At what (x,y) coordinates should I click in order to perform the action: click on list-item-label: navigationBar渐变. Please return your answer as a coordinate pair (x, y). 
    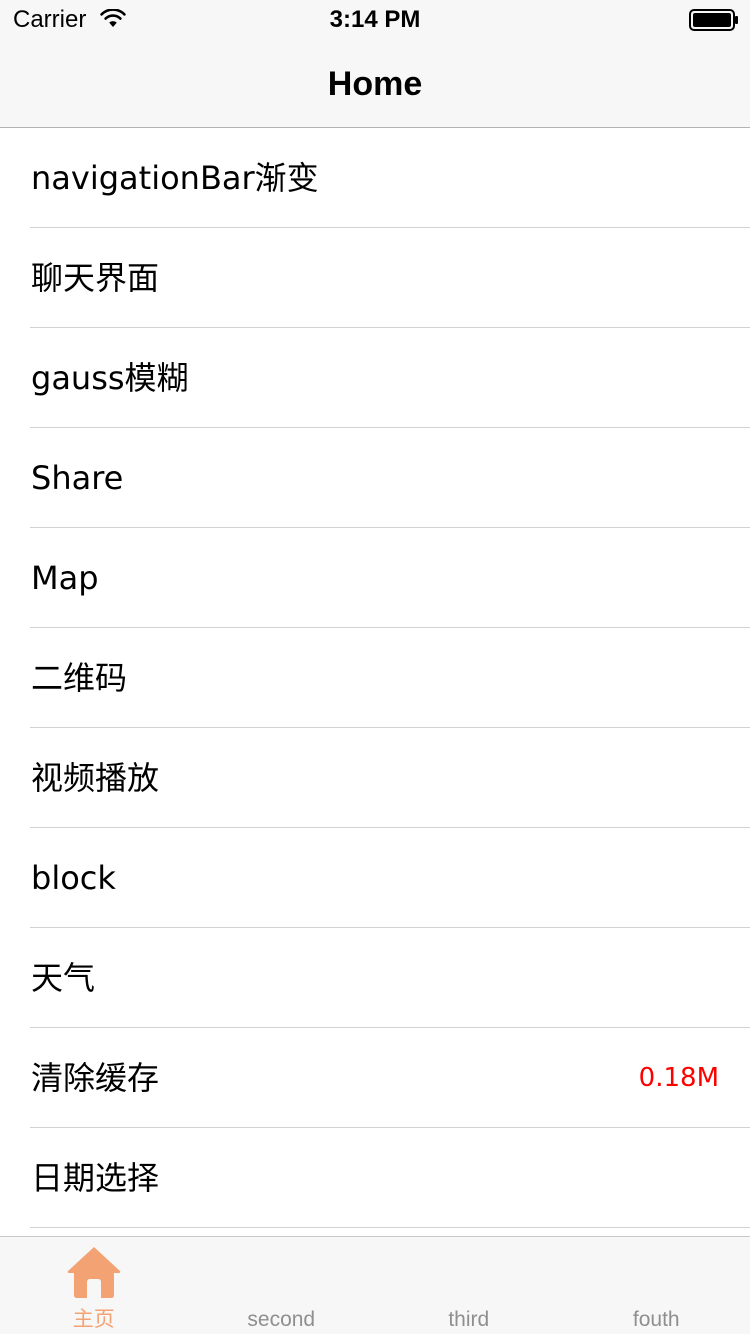
    Looking at the image, I should click on (175, 178).